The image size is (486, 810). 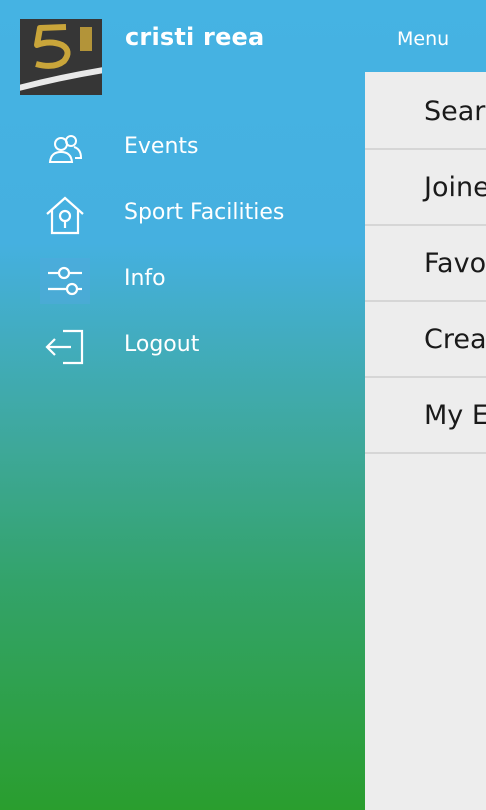 I want to click on avatar, so click(x=61, y=57).